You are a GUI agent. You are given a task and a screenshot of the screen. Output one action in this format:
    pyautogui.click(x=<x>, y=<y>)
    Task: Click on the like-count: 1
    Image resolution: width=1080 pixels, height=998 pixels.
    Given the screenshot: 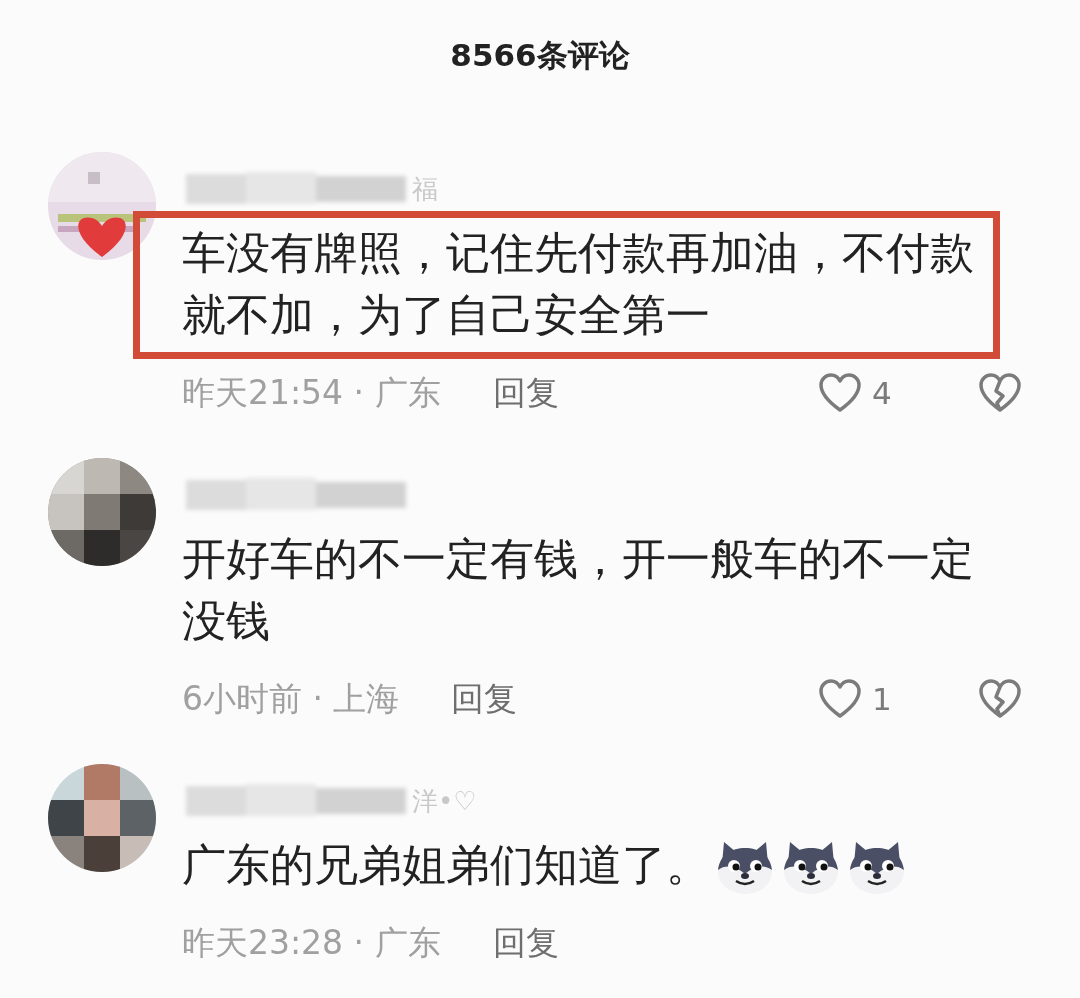 What is the action you would take?
    pyautogui.click(x=882, y=699)
    